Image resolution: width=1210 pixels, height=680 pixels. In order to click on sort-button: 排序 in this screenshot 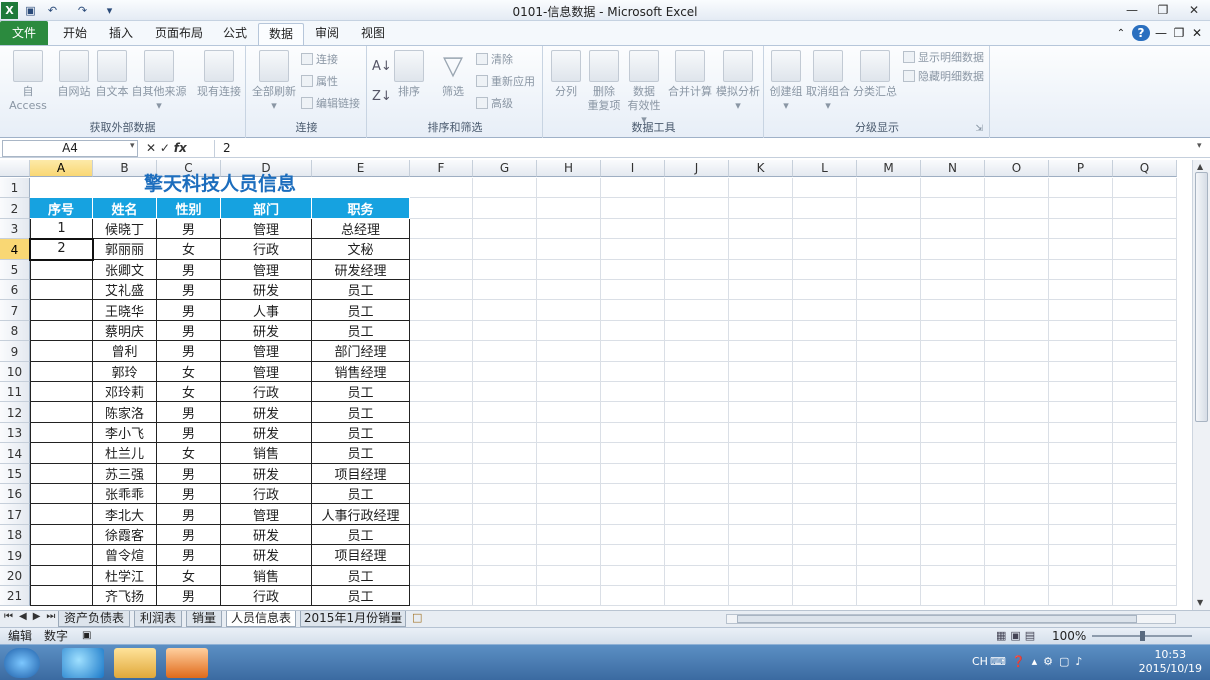, I will do `click(409, 74)`.